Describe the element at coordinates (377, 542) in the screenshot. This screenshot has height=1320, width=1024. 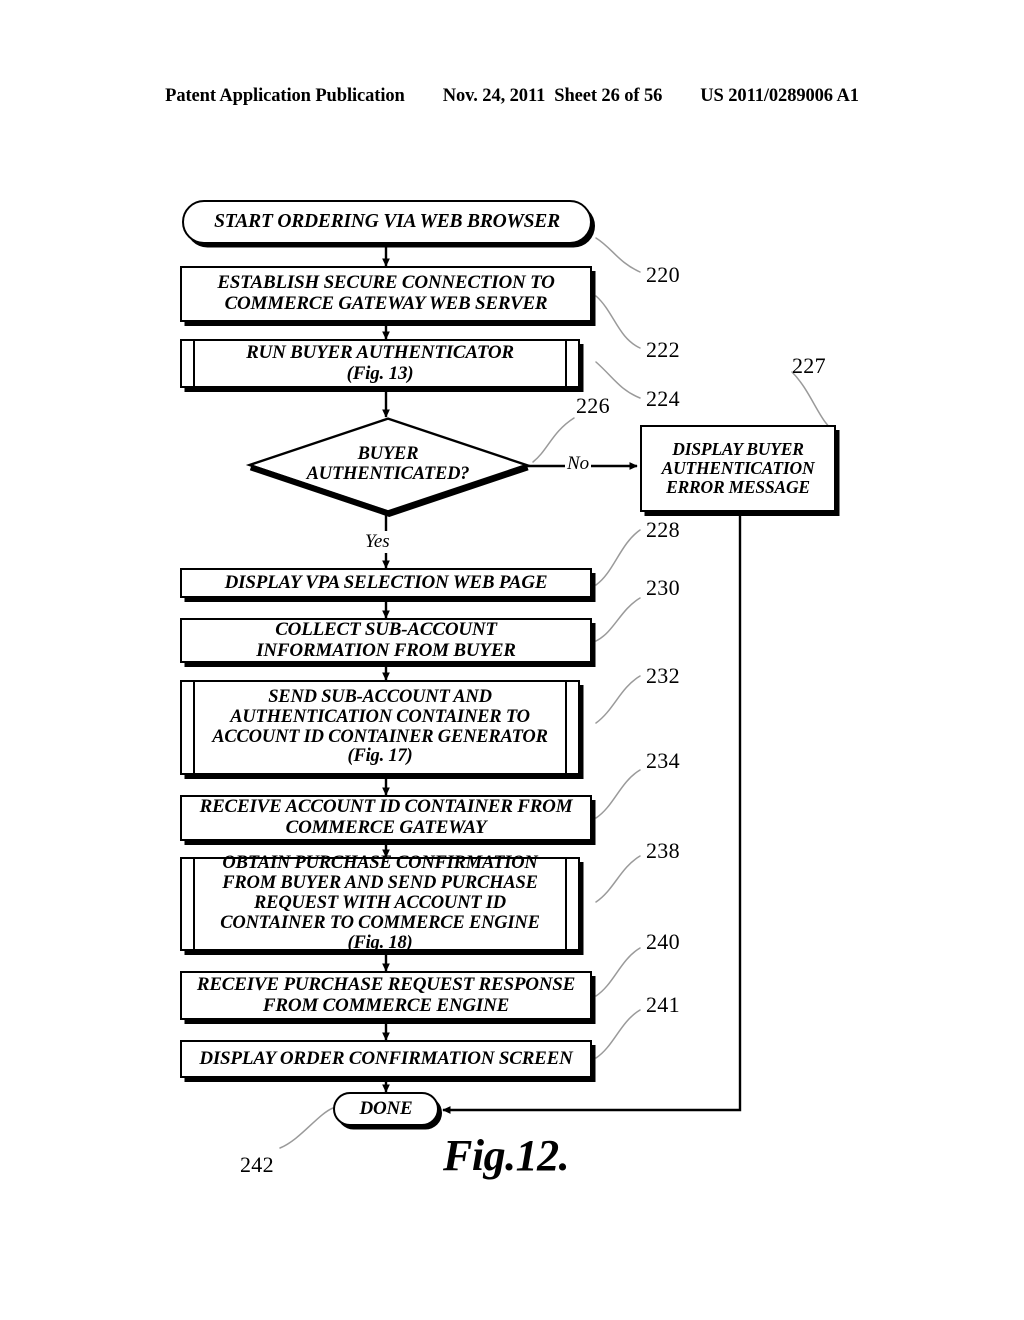
I see `branch-label-yes: Yes` at that location.